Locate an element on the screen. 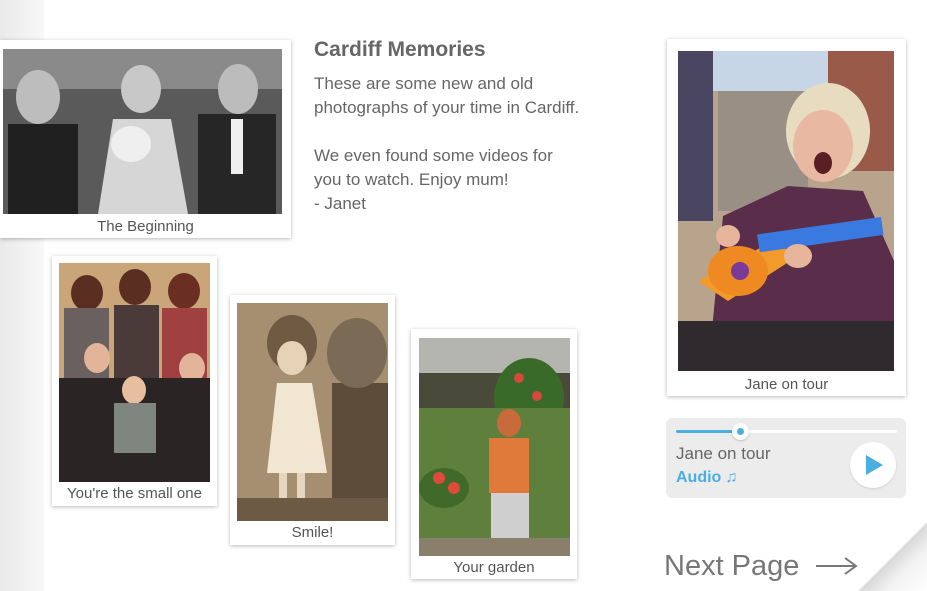 This screenshot has height=591, width=927. audio-seek-handle is located at coordinates (741, 431).